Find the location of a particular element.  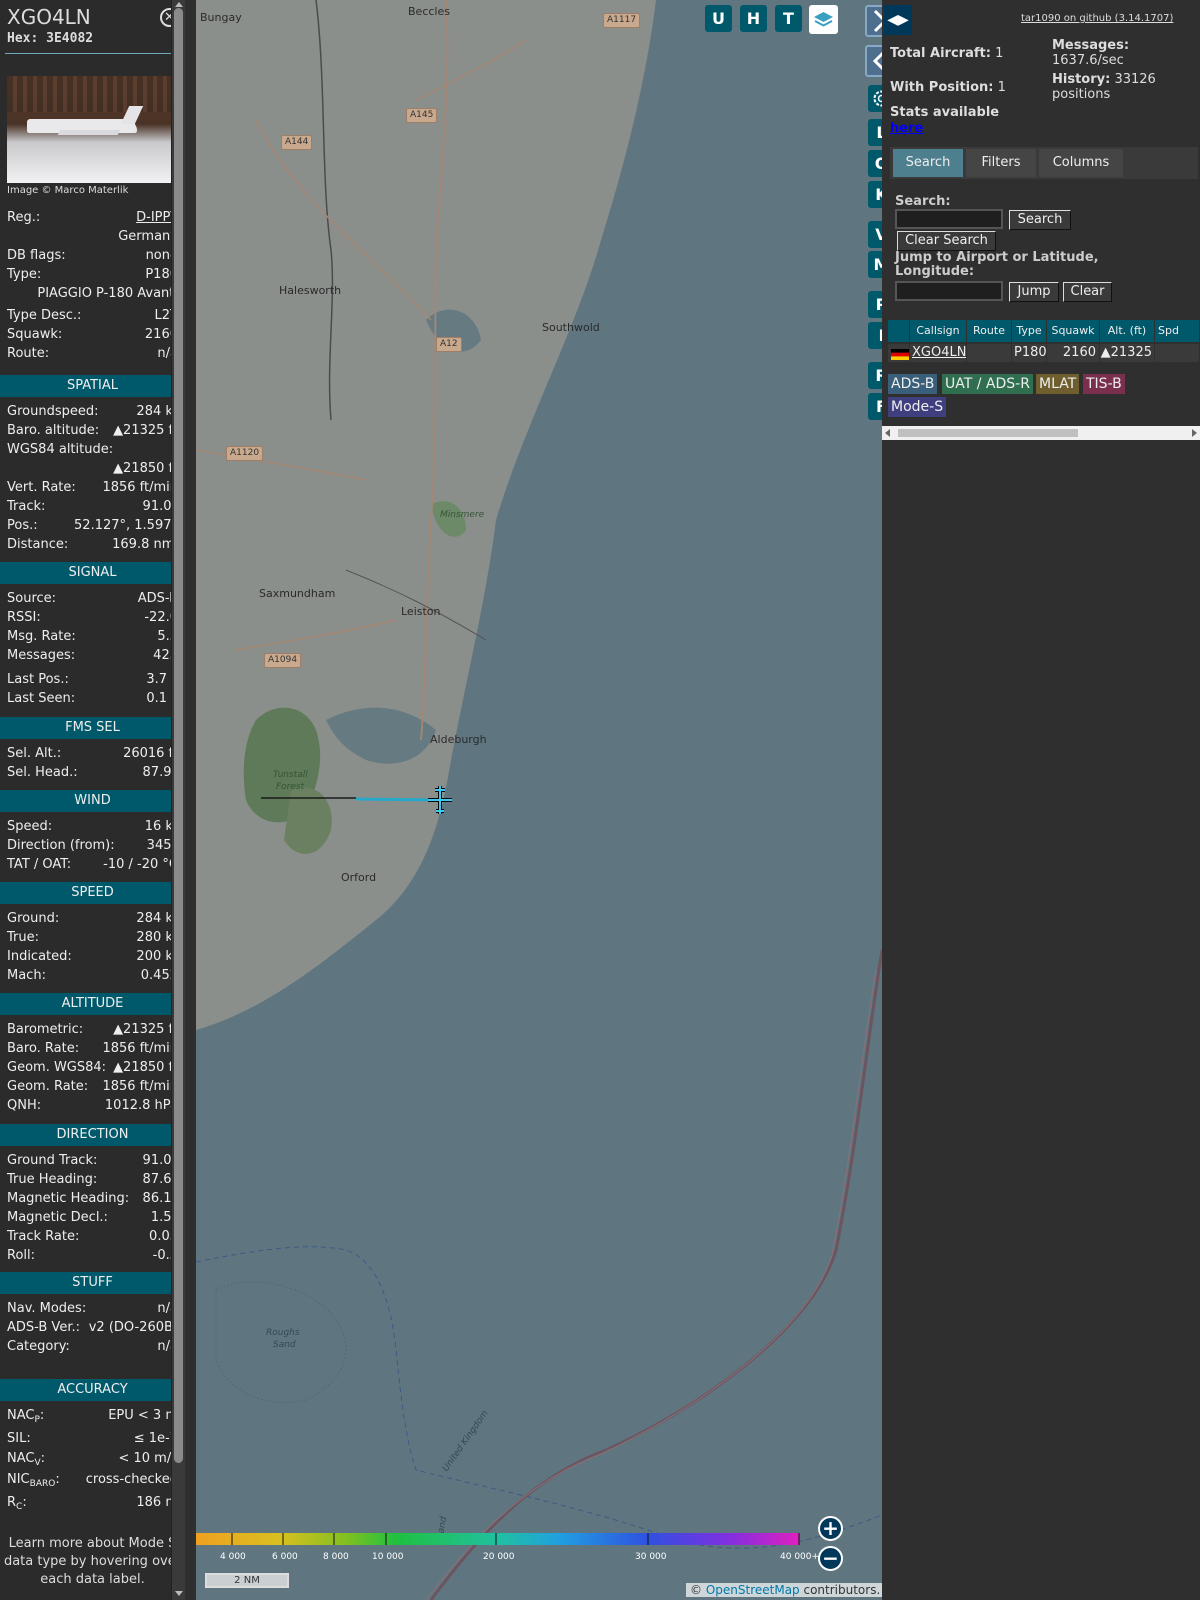

messages-stat: Messages: is located at coordinates (1091, 45).